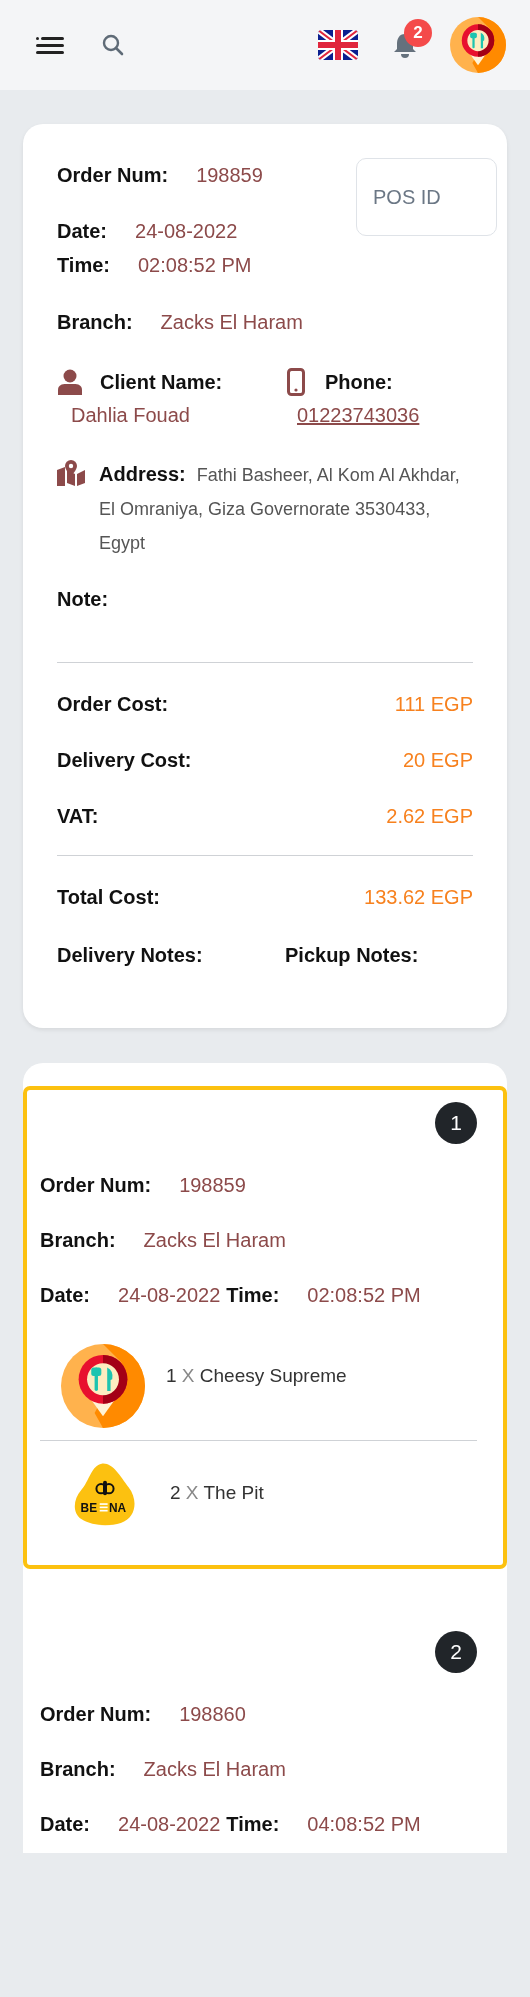  Describe the element at coordinates (217, 1493) in the screenshot. I see `item-text: 2 X The Pit` at that location.